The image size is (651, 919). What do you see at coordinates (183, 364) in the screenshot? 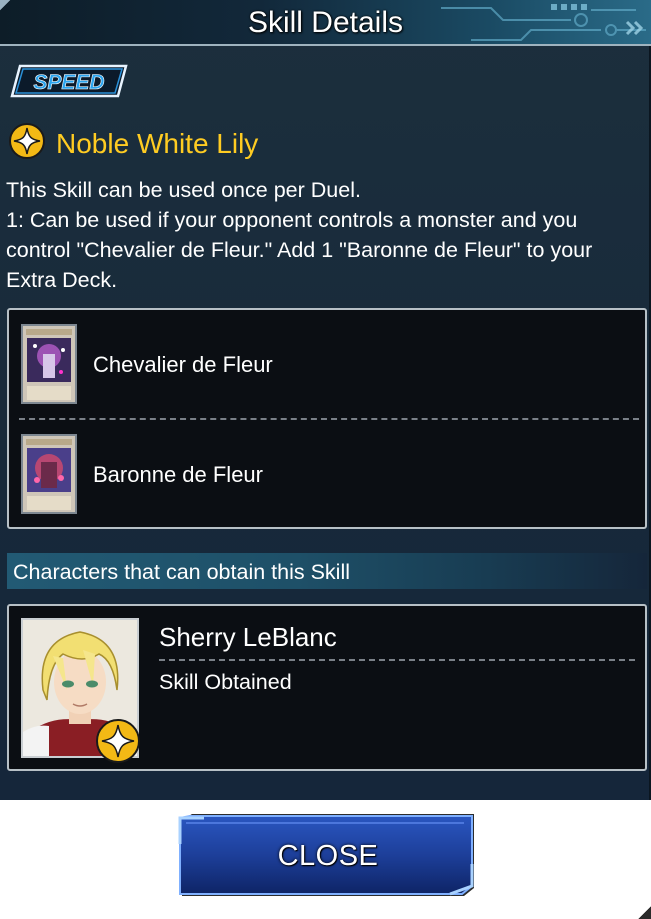
I see `card-name: Chevalier de Fleur` at bounding box center [183, 364].